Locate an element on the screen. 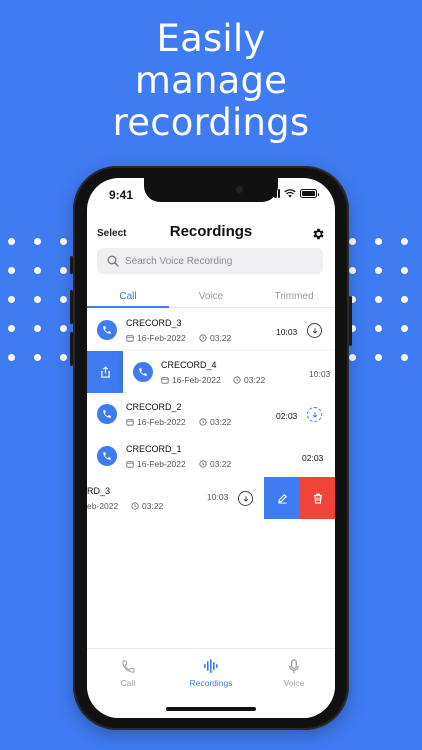 This screenshot has width=422, height=750. nav-recordings: Recordings is located at coordinates (211, 673).